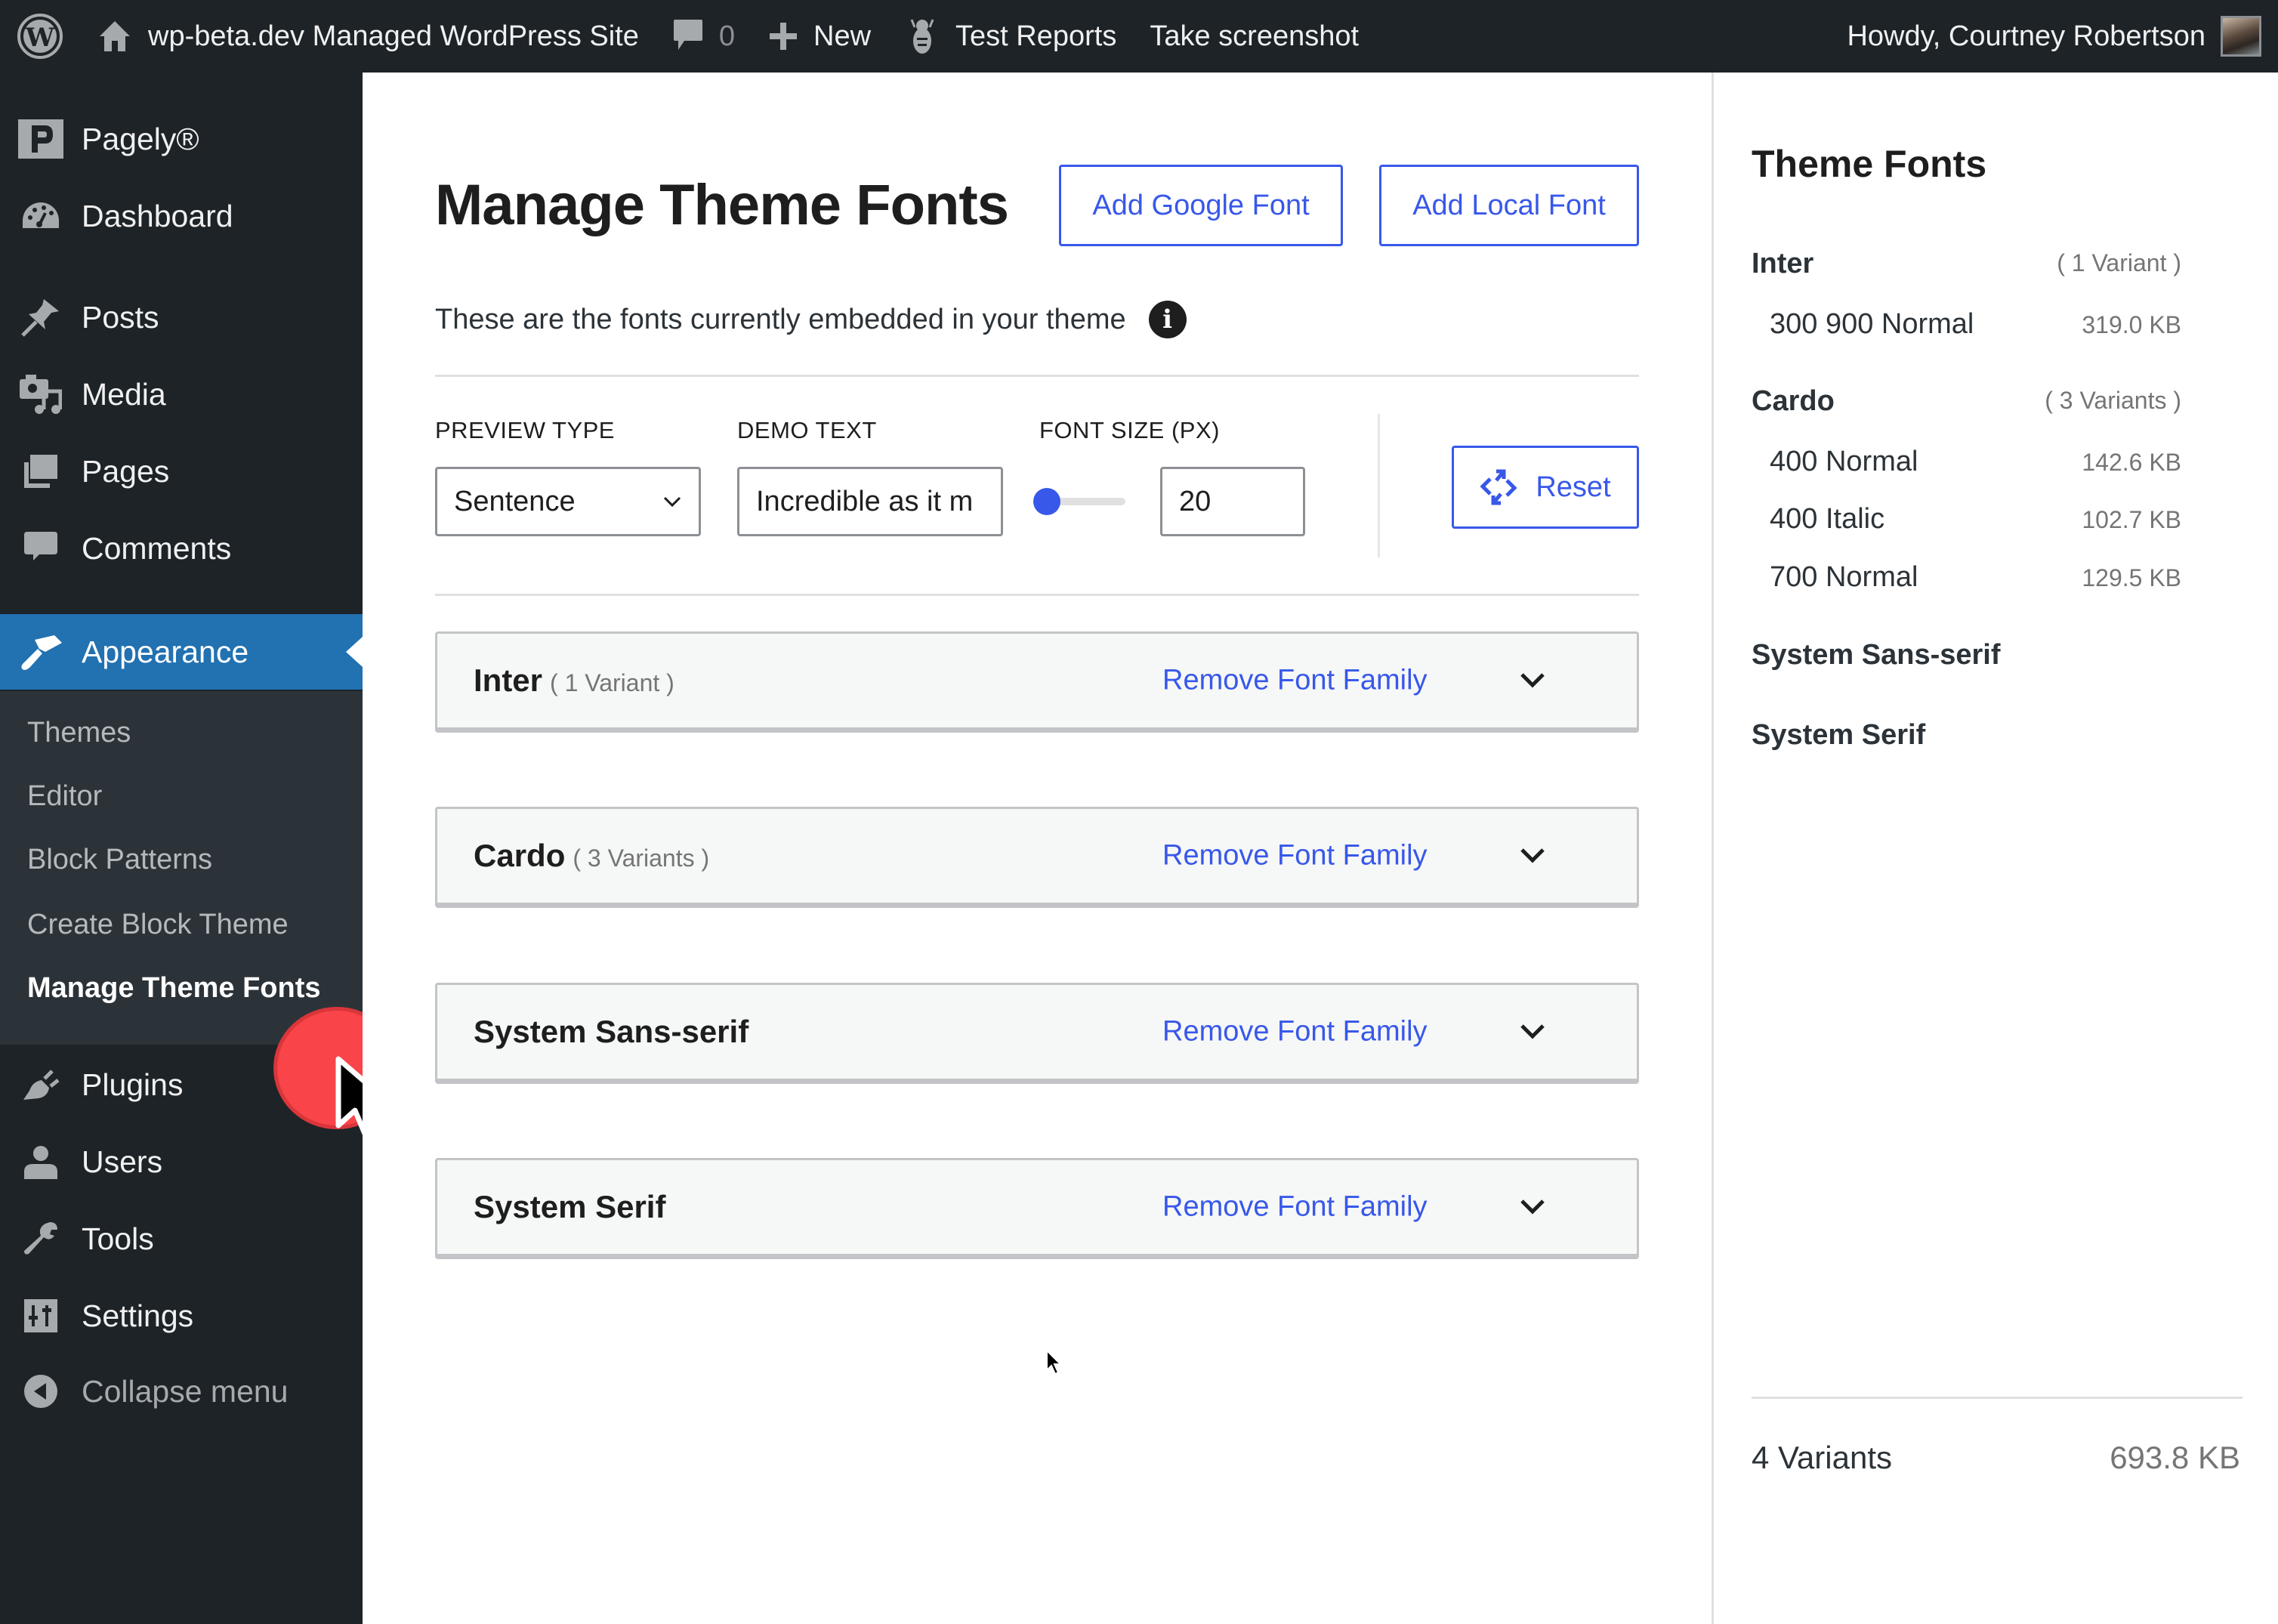  I want to click on slider-thumb, so click(1046, 502).